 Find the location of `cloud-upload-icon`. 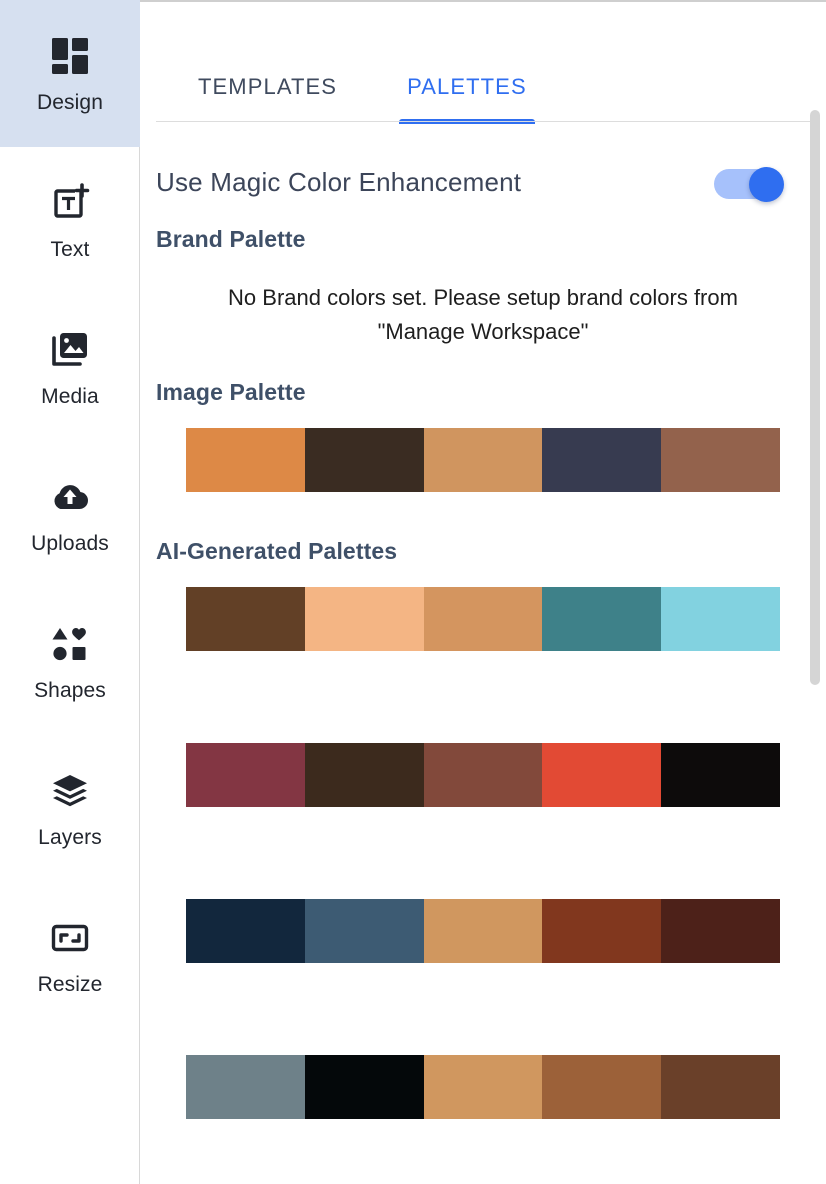

cloud-upload-icon is located at coordinates (70, 497).